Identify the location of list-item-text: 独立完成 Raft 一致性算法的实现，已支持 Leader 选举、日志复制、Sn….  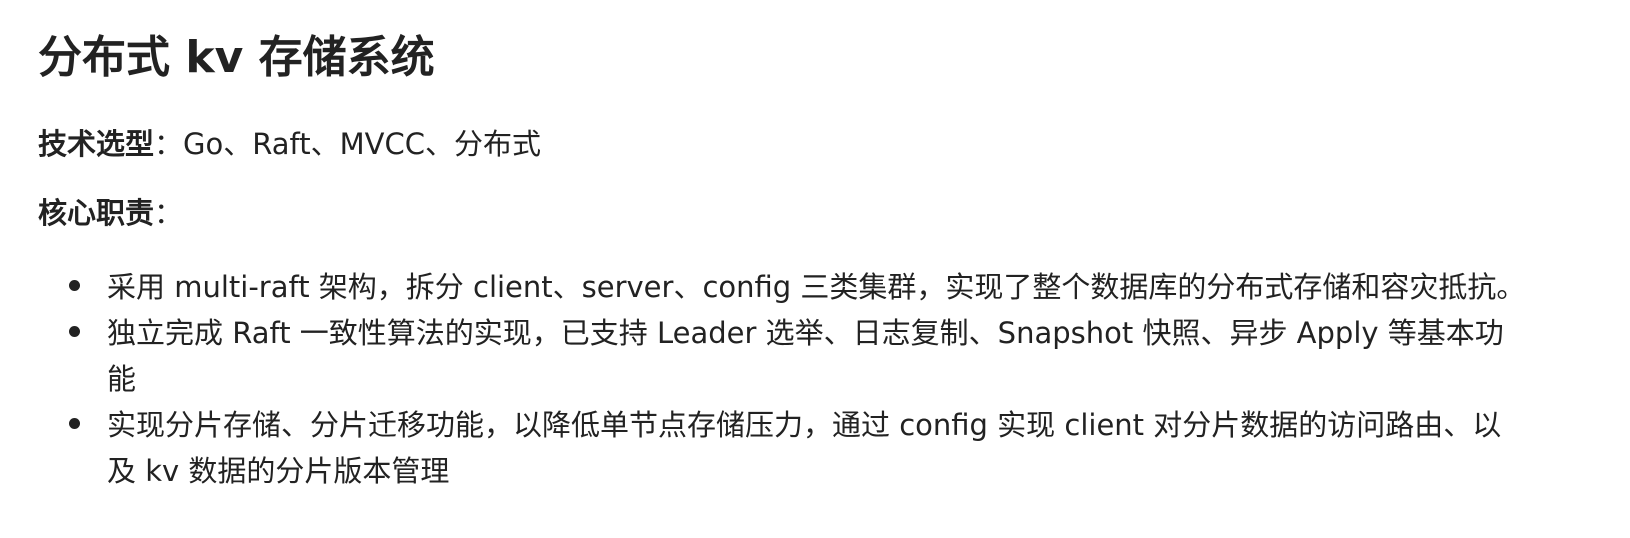
(805, 356).